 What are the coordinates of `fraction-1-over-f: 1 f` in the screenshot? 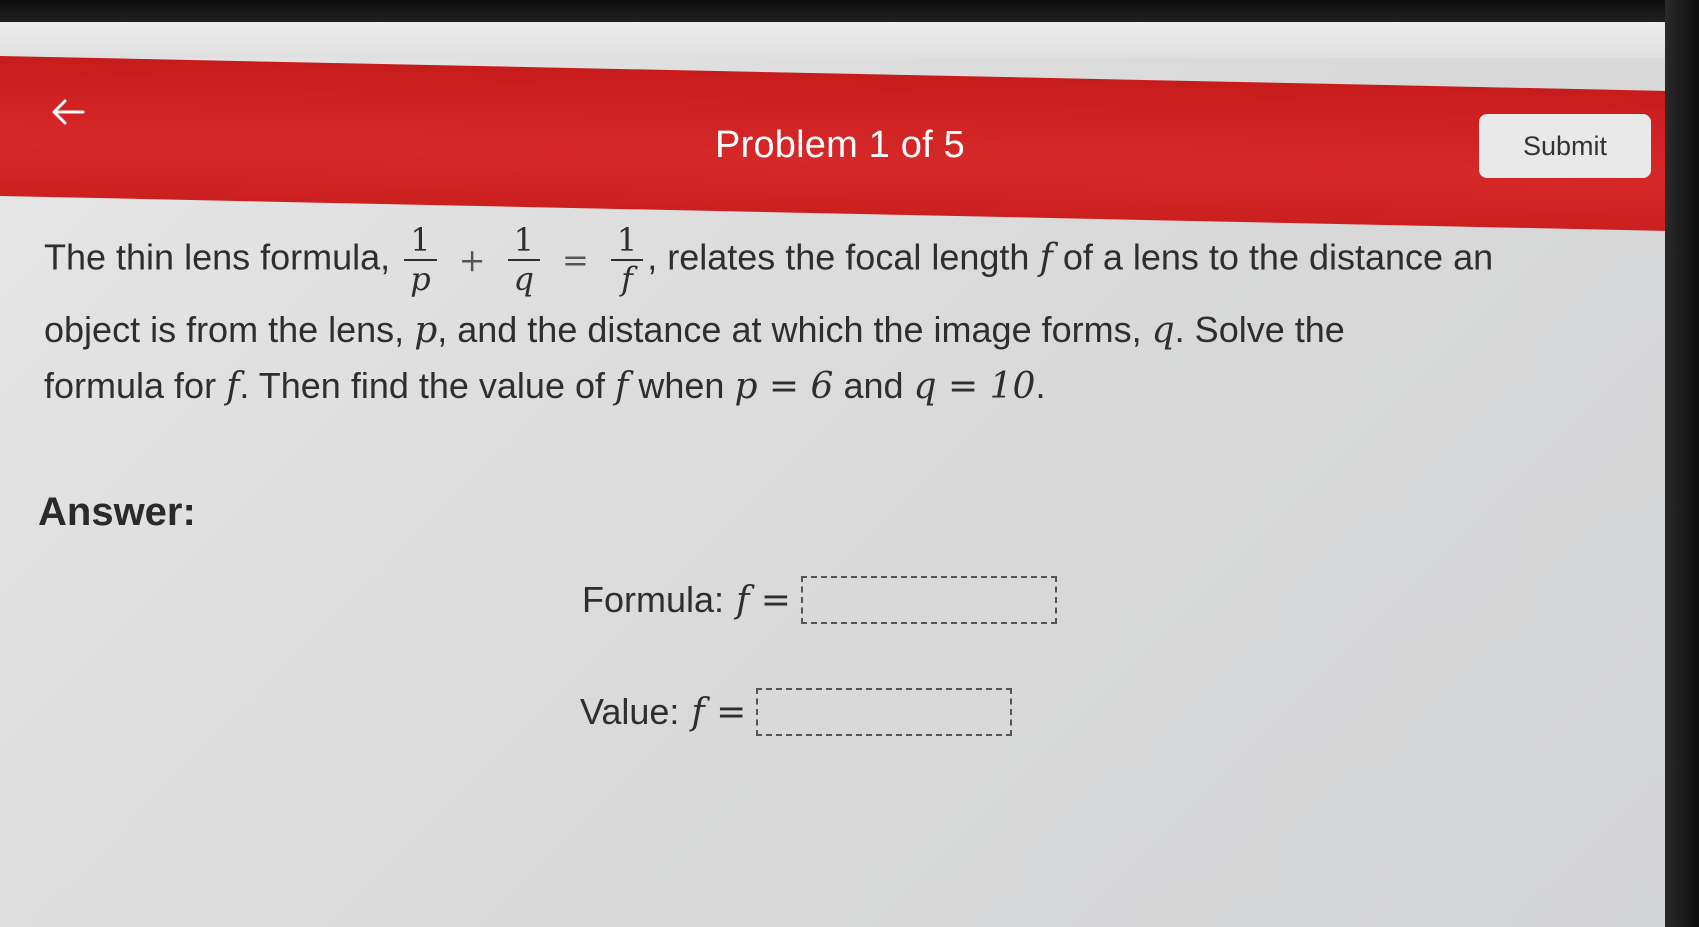 It's located at (627, 259).